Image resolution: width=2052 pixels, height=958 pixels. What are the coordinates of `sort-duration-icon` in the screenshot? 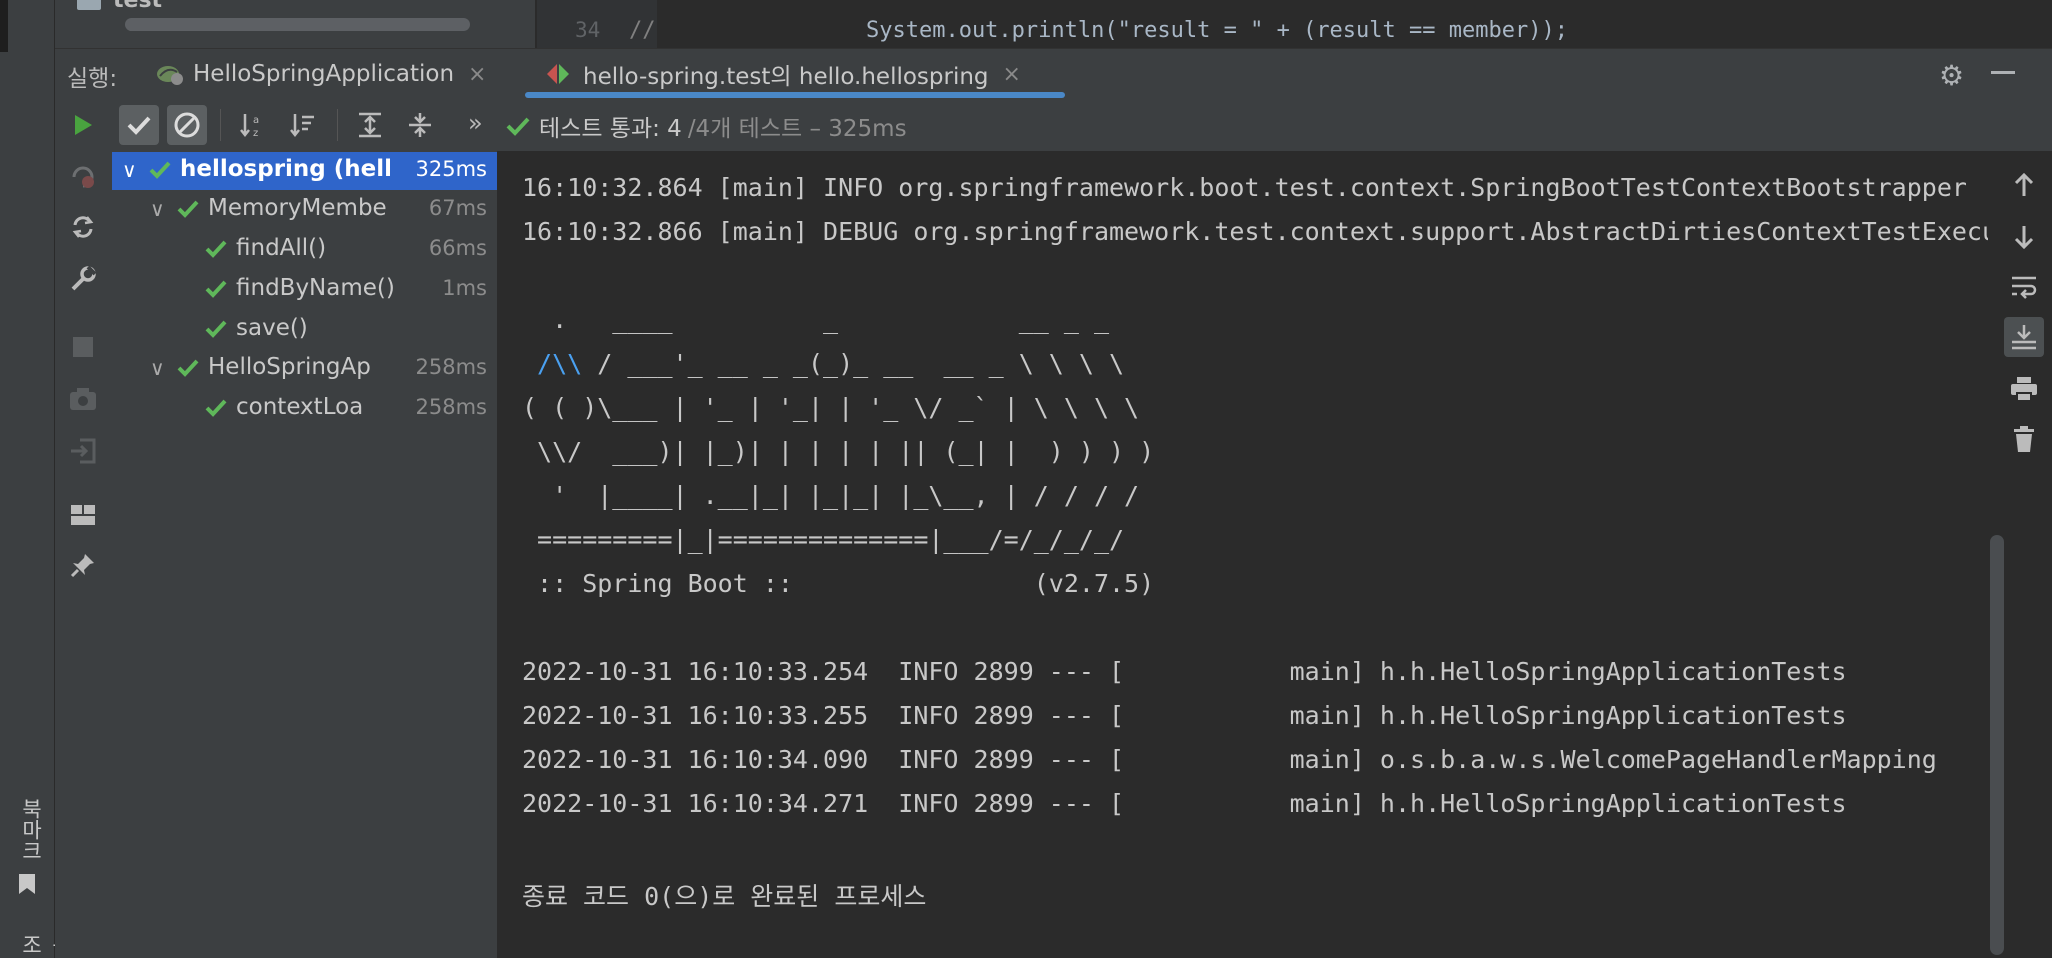 It's located at (302, 126).